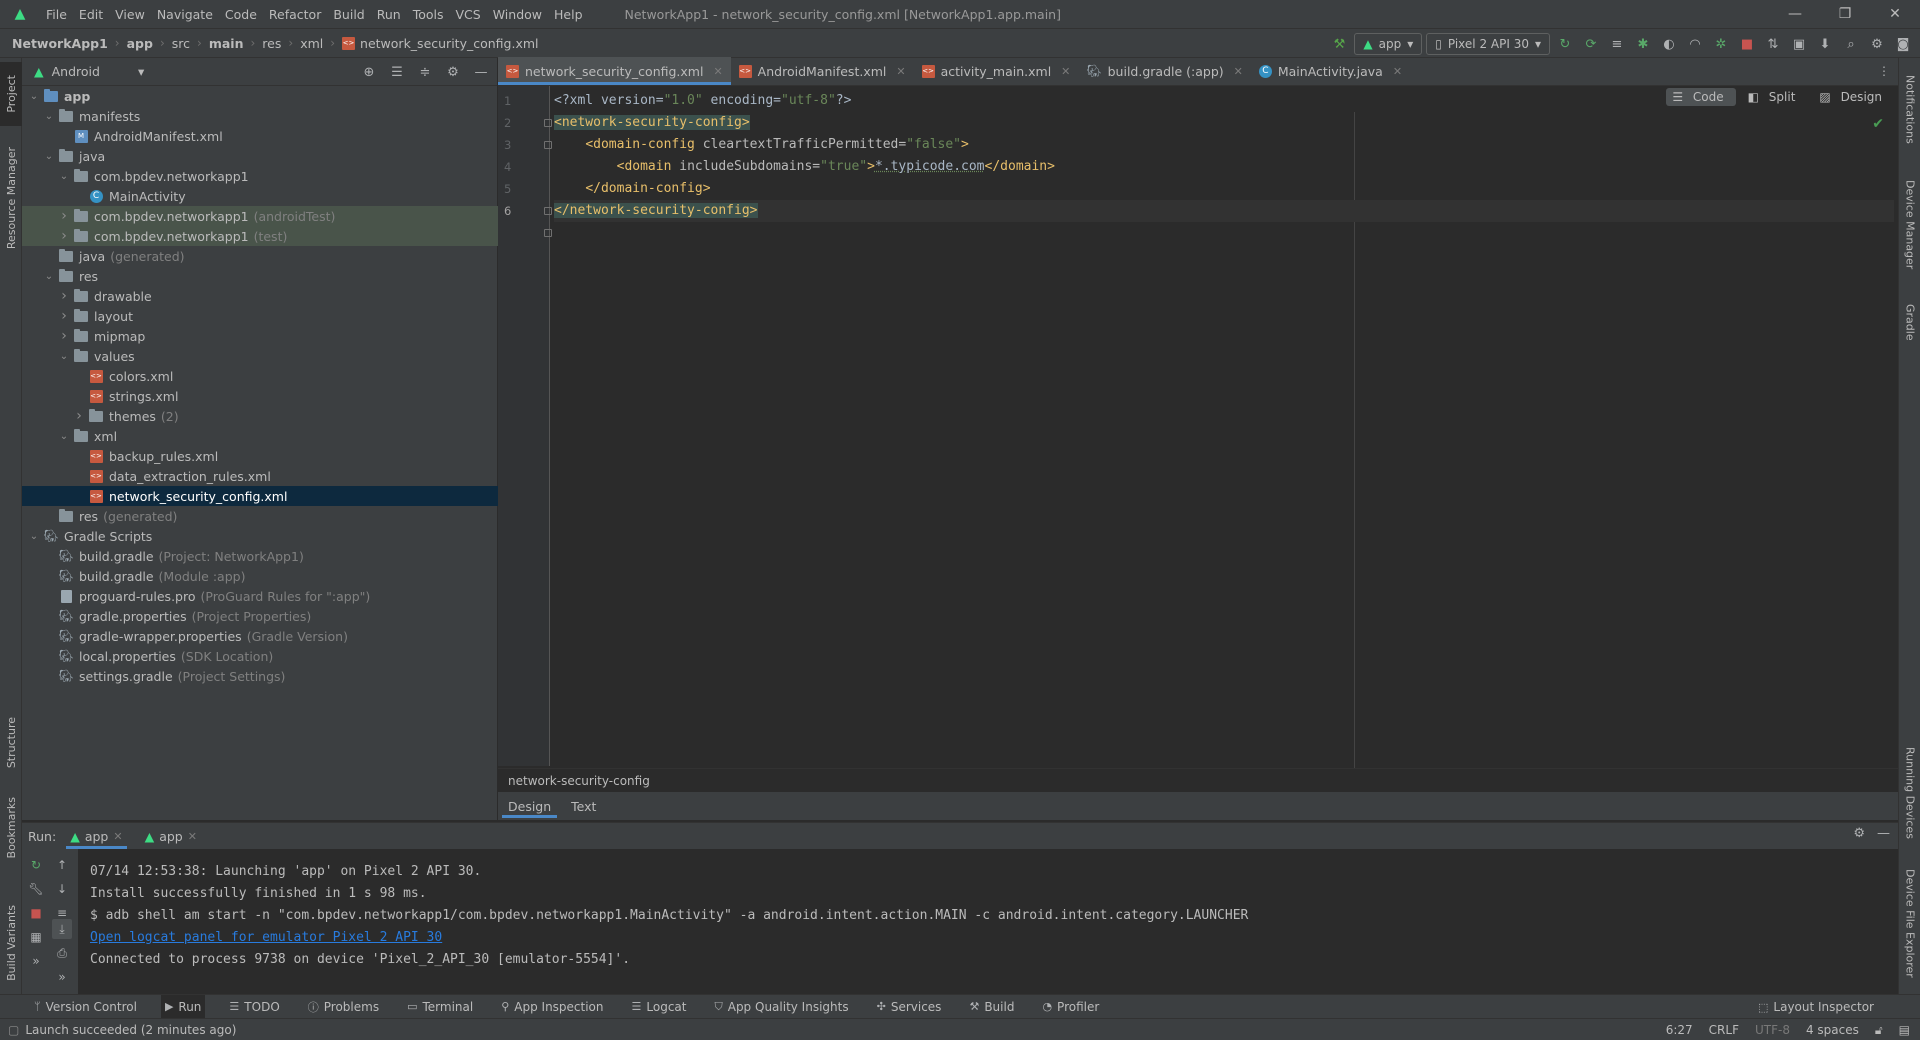 The height and width of the screenshot is (1040, 1920). What do you see at coordinates (56, 14) in the screenshot?
I see `menu-file: File` at bounding box center [56, 14].